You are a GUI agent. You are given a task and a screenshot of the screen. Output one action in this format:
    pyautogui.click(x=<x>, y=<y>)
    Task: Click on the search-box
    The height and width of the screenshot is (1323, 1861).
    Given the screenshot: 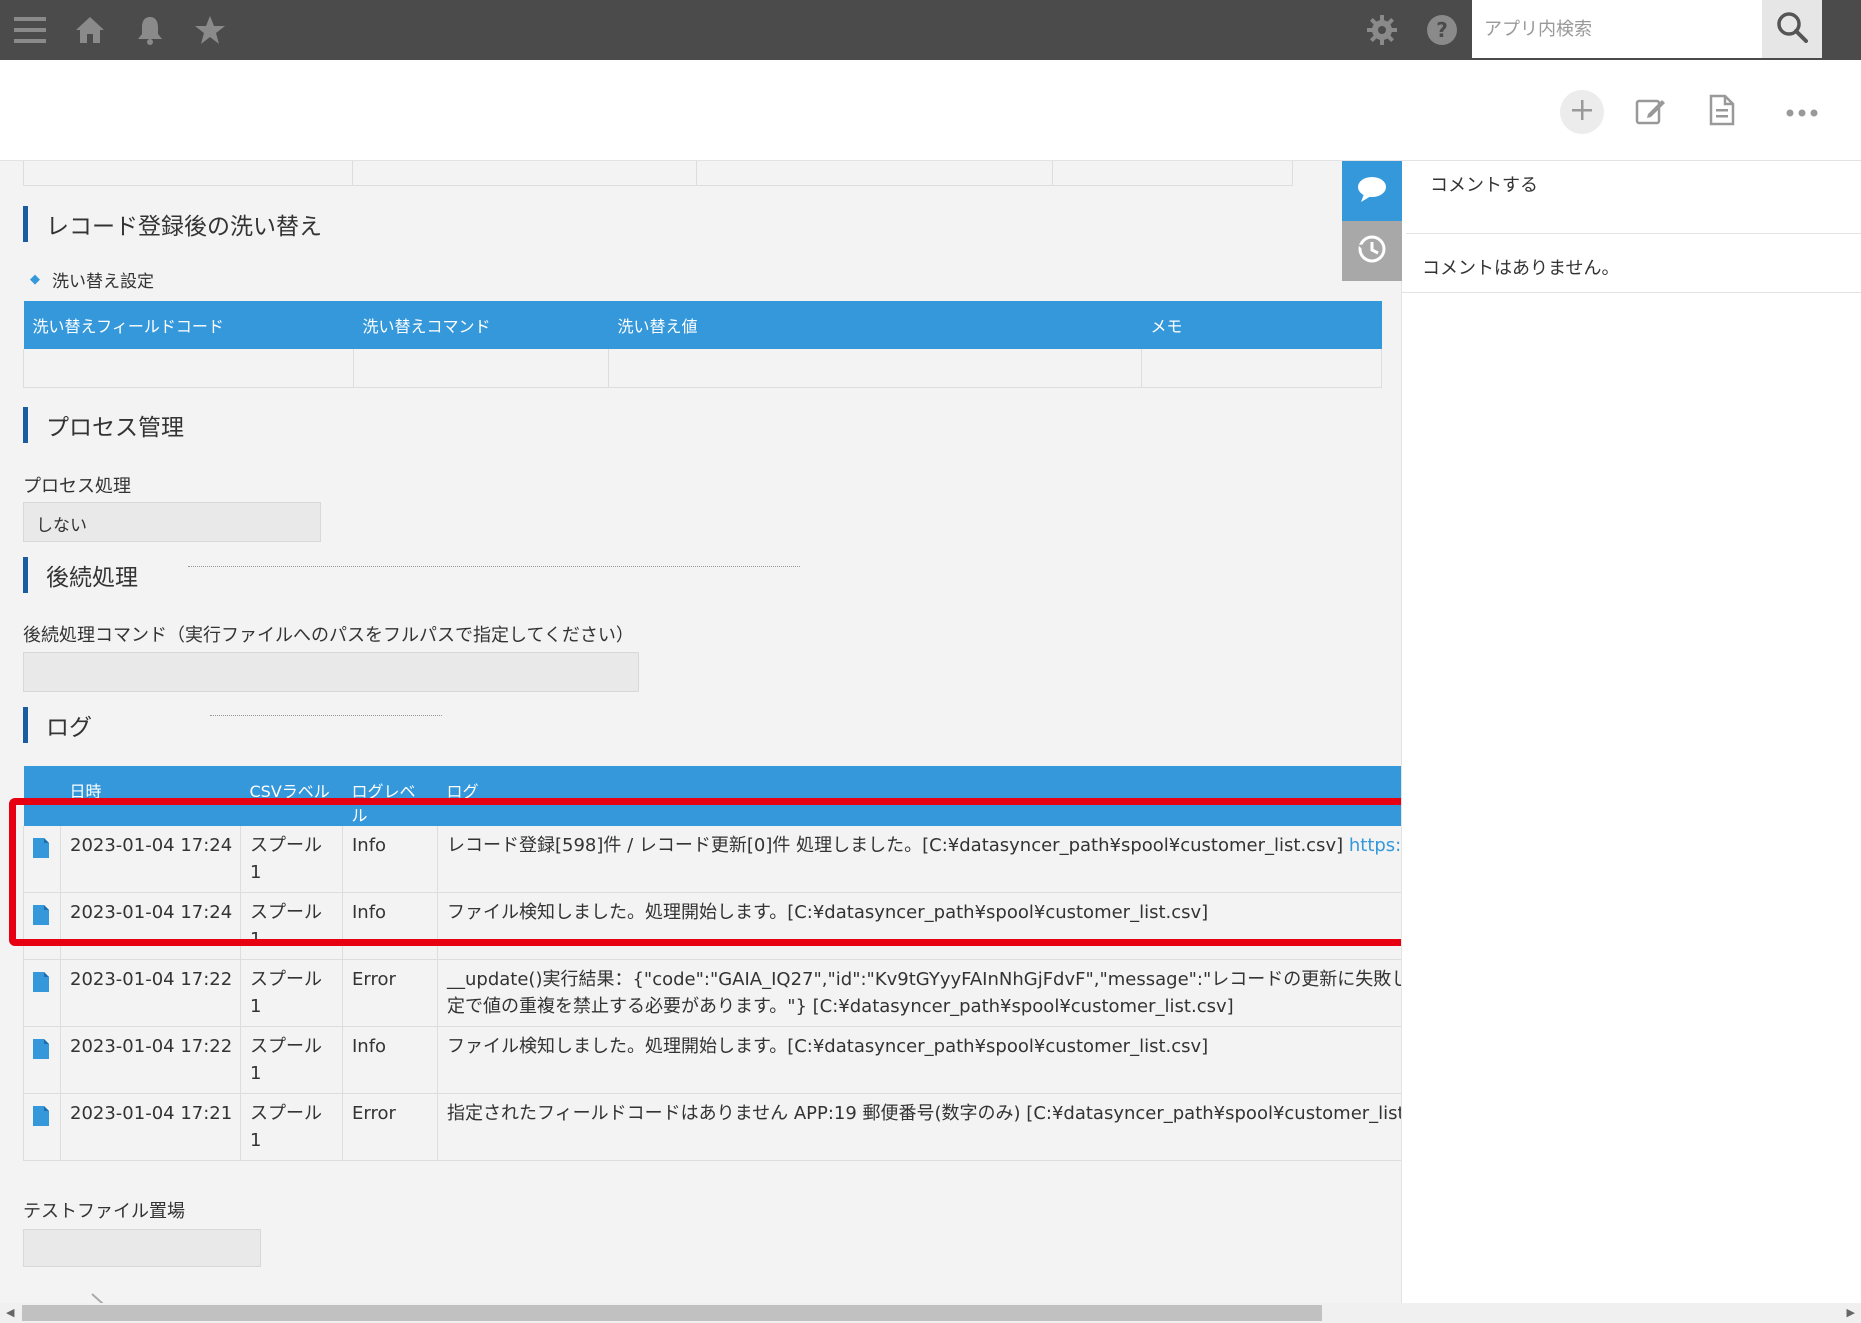 What is the action you would take?
    pyautogui.click(x=1617, y=29)
    